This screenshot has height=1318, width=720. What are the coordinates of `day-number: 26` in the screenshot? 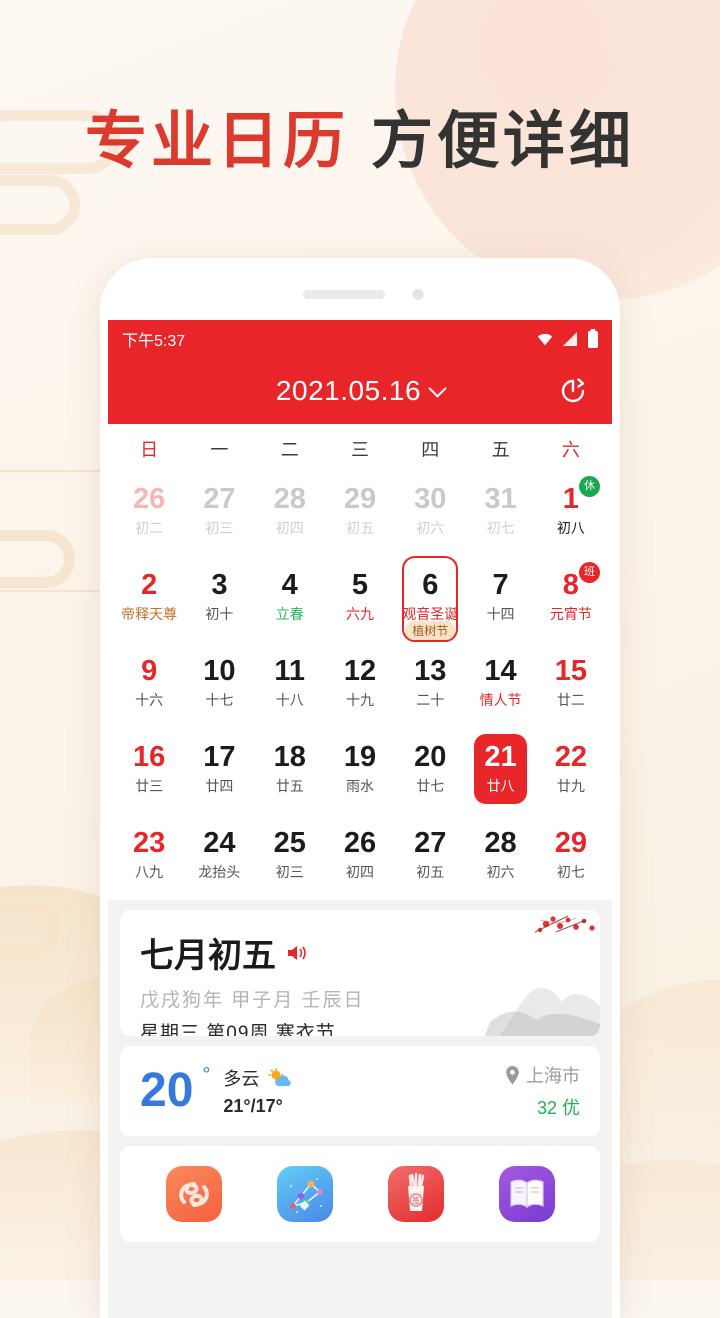 It's located at (360, 843).